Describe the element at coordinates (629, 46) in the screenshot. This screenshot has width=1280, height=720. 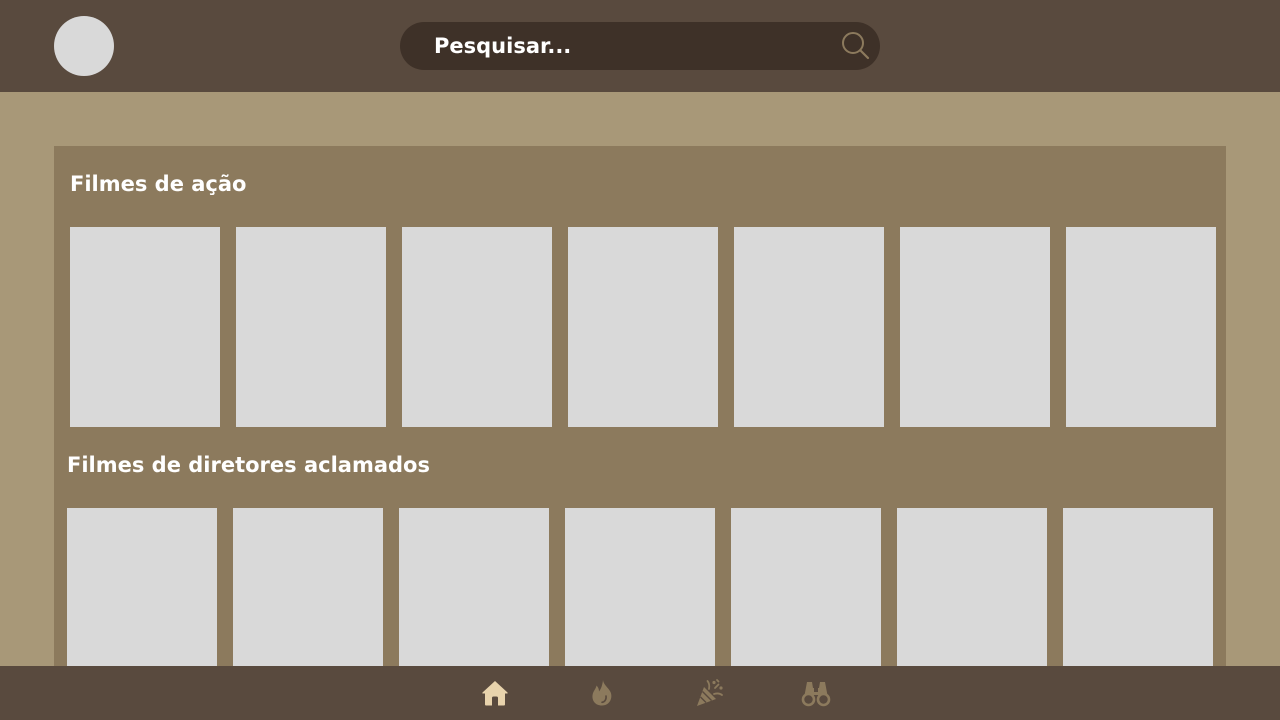
I see `search-input` at that location.